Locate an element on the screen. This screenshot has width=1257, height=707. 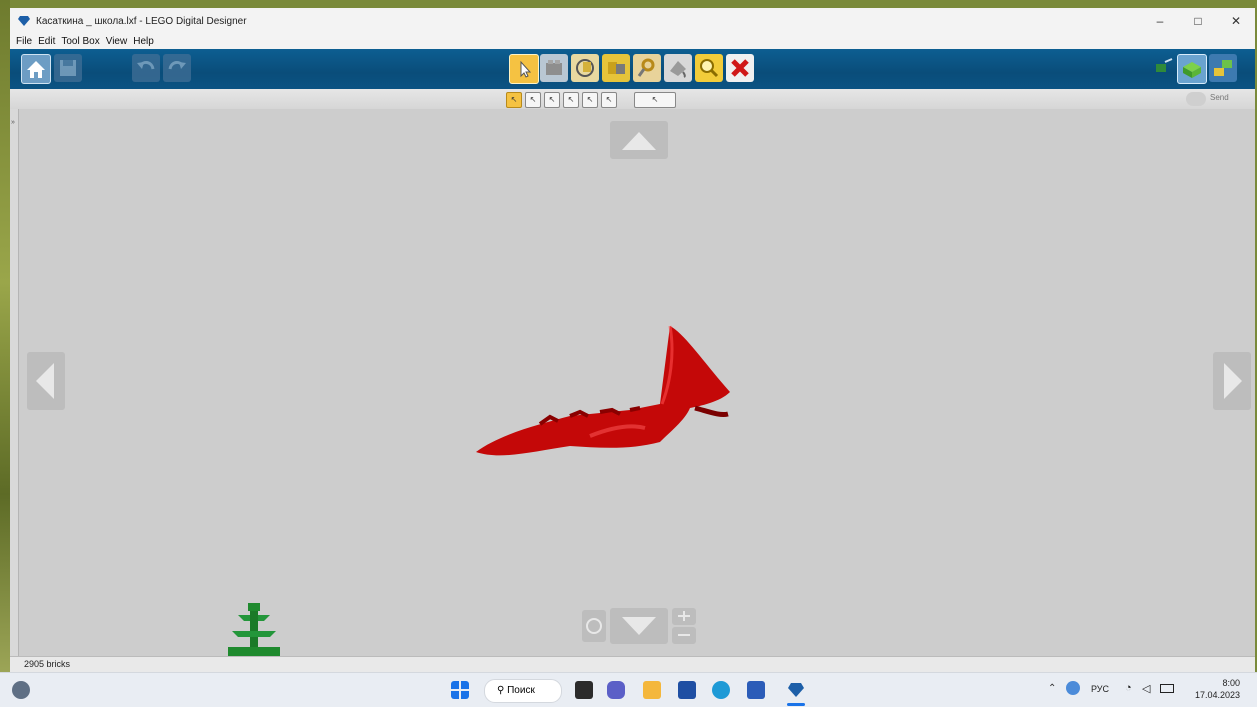
search-label: Поиск is located at coordinates (521, 690).